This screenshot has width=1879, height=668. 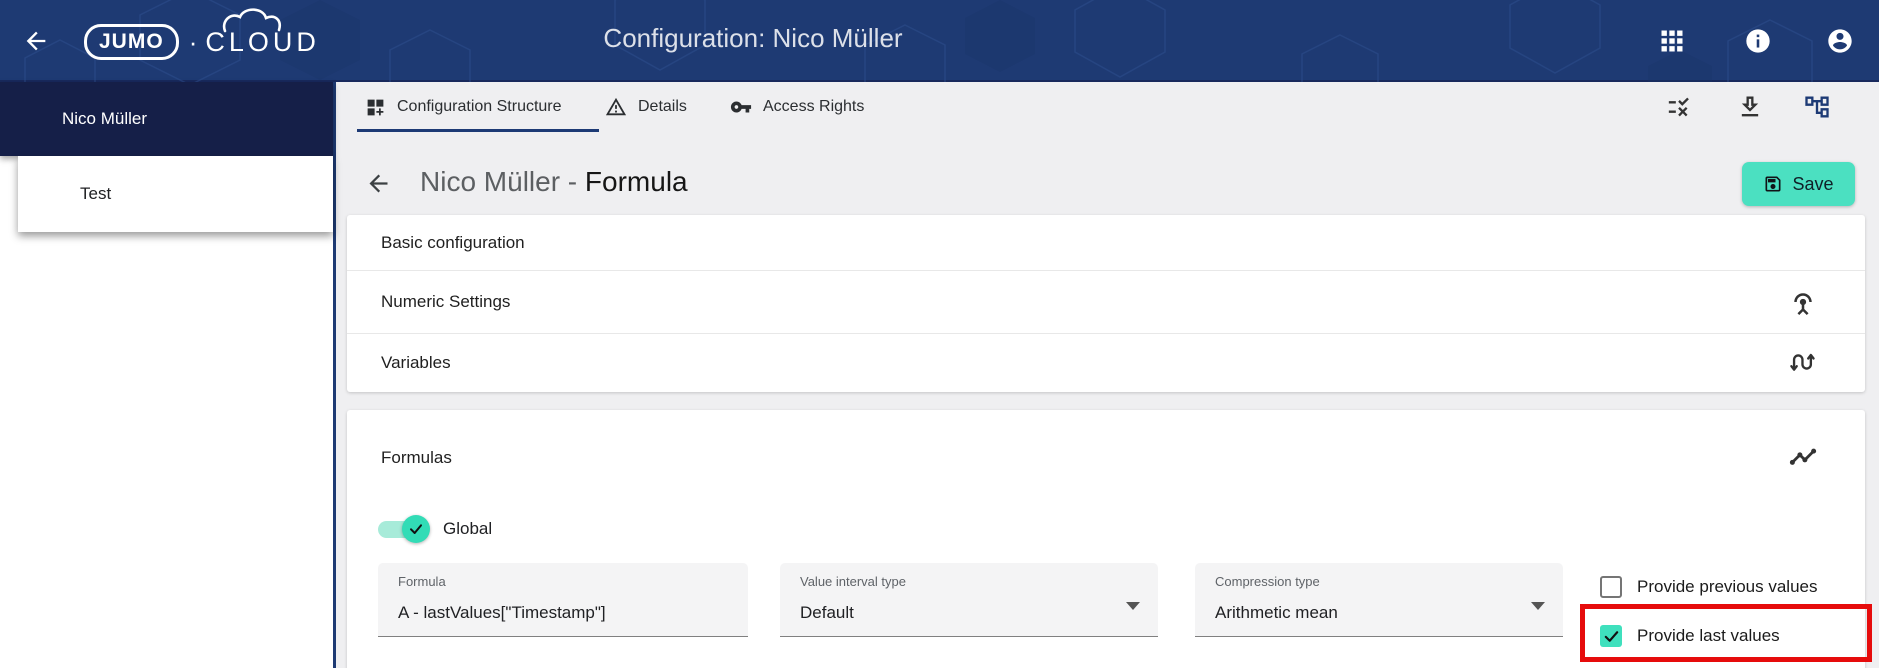 What do you see at coordinates (96, 193) in the screenshot?
I see `sidebar-item-label: Test` at bounding box center [96, 193].